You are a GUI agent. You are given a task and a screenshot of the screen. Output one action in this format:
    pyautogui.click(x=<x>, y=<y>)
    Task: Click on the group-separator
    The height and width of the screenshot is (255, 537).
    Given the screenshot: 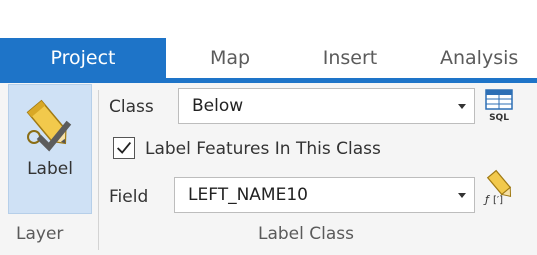 What is the action you would take?
    pyautogui.click(x=98, y=170)
    